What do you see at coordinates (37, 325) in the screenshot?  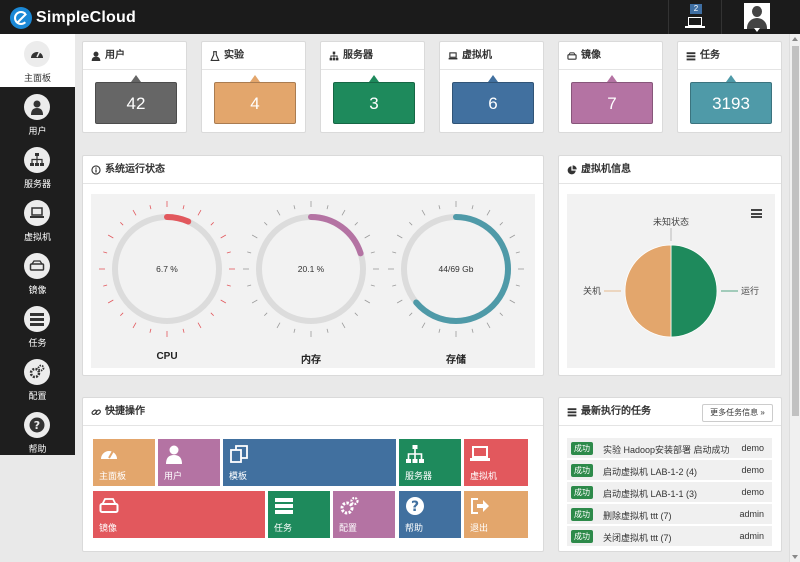 I see `sidebar-item-tasks: 任务` at bounding box center [37, 325].